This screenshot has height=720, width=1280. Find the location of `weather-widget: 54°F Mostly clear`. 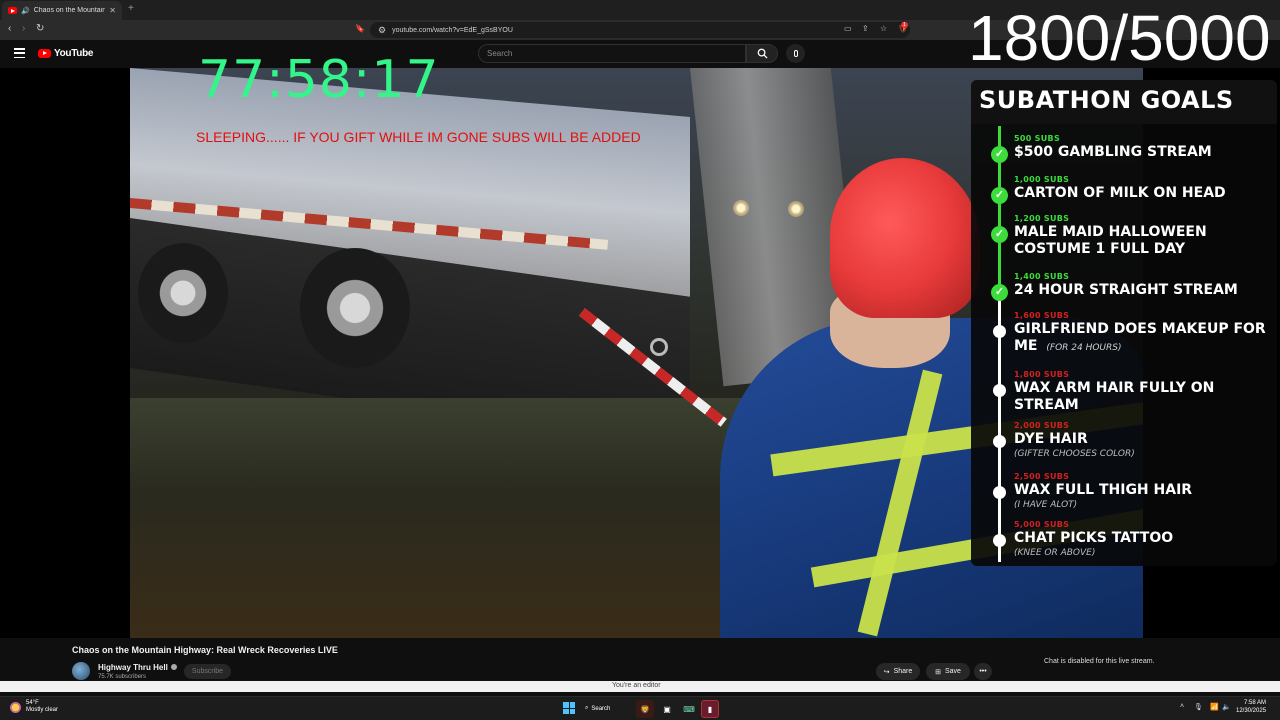

weather-widget: 54°F Mostly clear is located at coordinates (34, 707).